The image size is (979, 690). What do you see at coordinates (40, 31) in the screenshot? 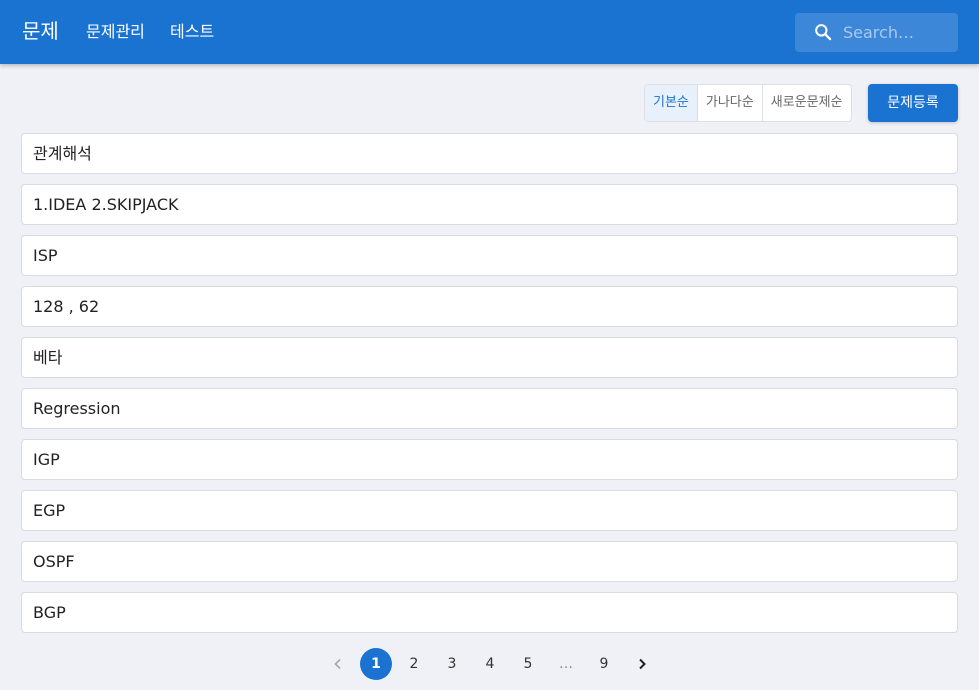
I see `app-title: 문제` at bounding box center [40, 31].